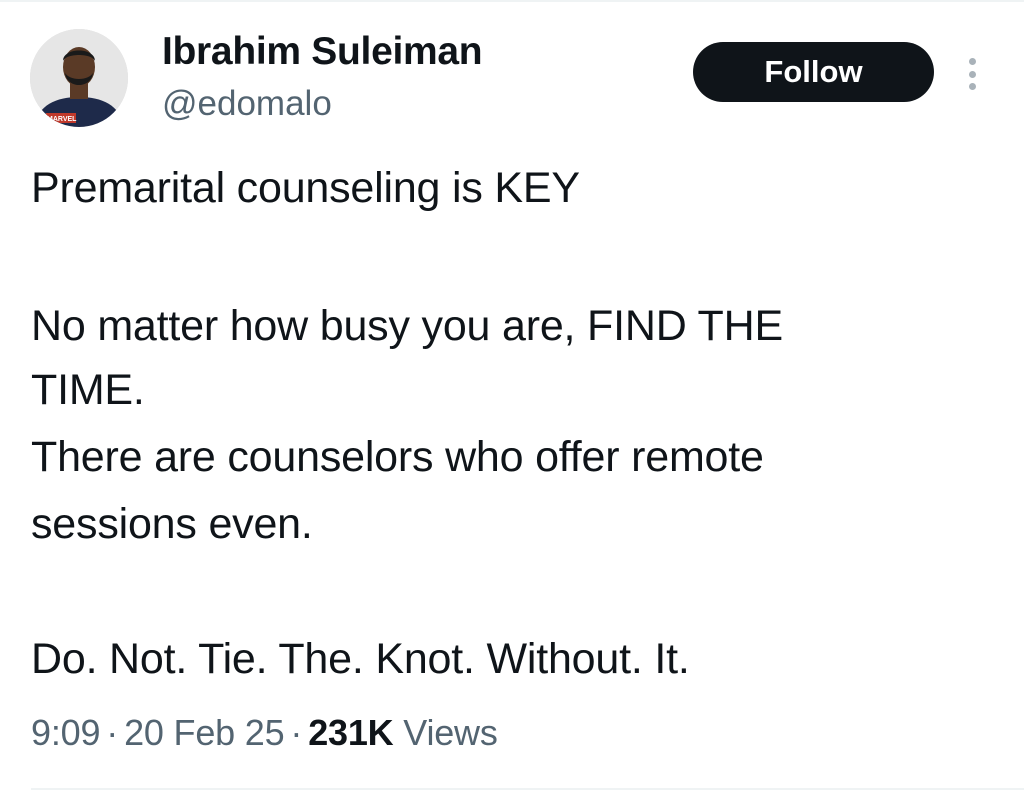 The image size is (1024, 794). I want to click on avatar-shirt-text: MARVEL, so click(62, 119).